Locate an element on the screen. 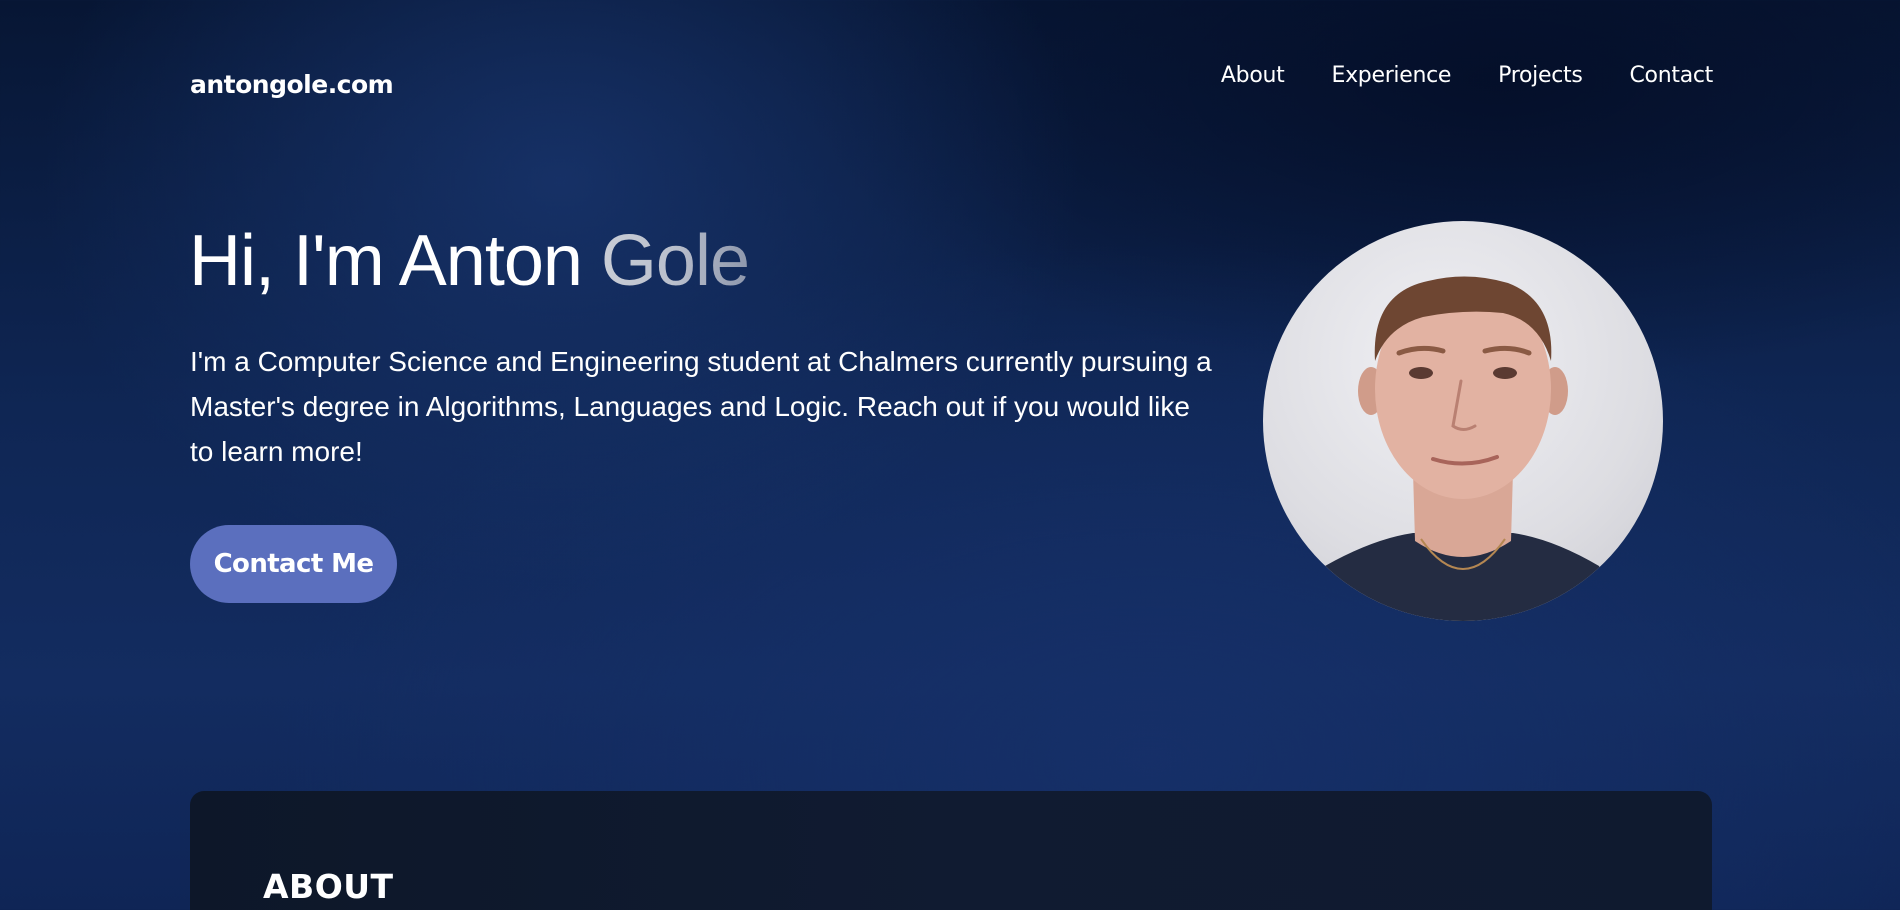  hero-title-surname: Gole is located at coordinates (675, 261).